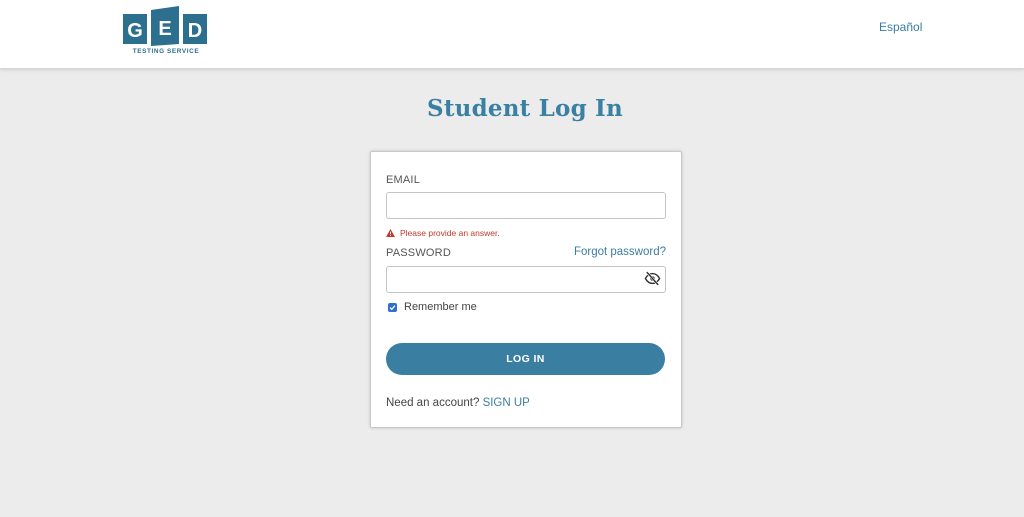 The width and height of the screenshot is (1024, 517). I want to click on logo-tagline: TESTING SERVICE, so click(166, 51).